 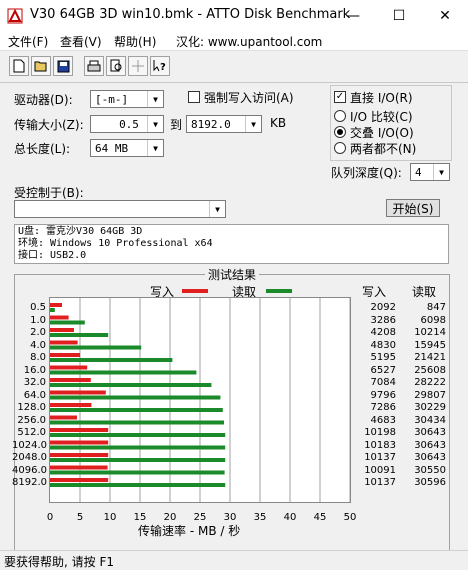 I want to click on total-length-value: 64 MB, so click(x=112, y=148).